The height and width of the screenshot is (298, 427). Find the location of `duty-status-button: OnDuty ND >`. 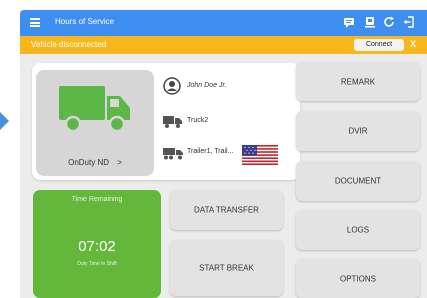

duty-status-button: OnDuty ND > is located at coordinates (95, 123).